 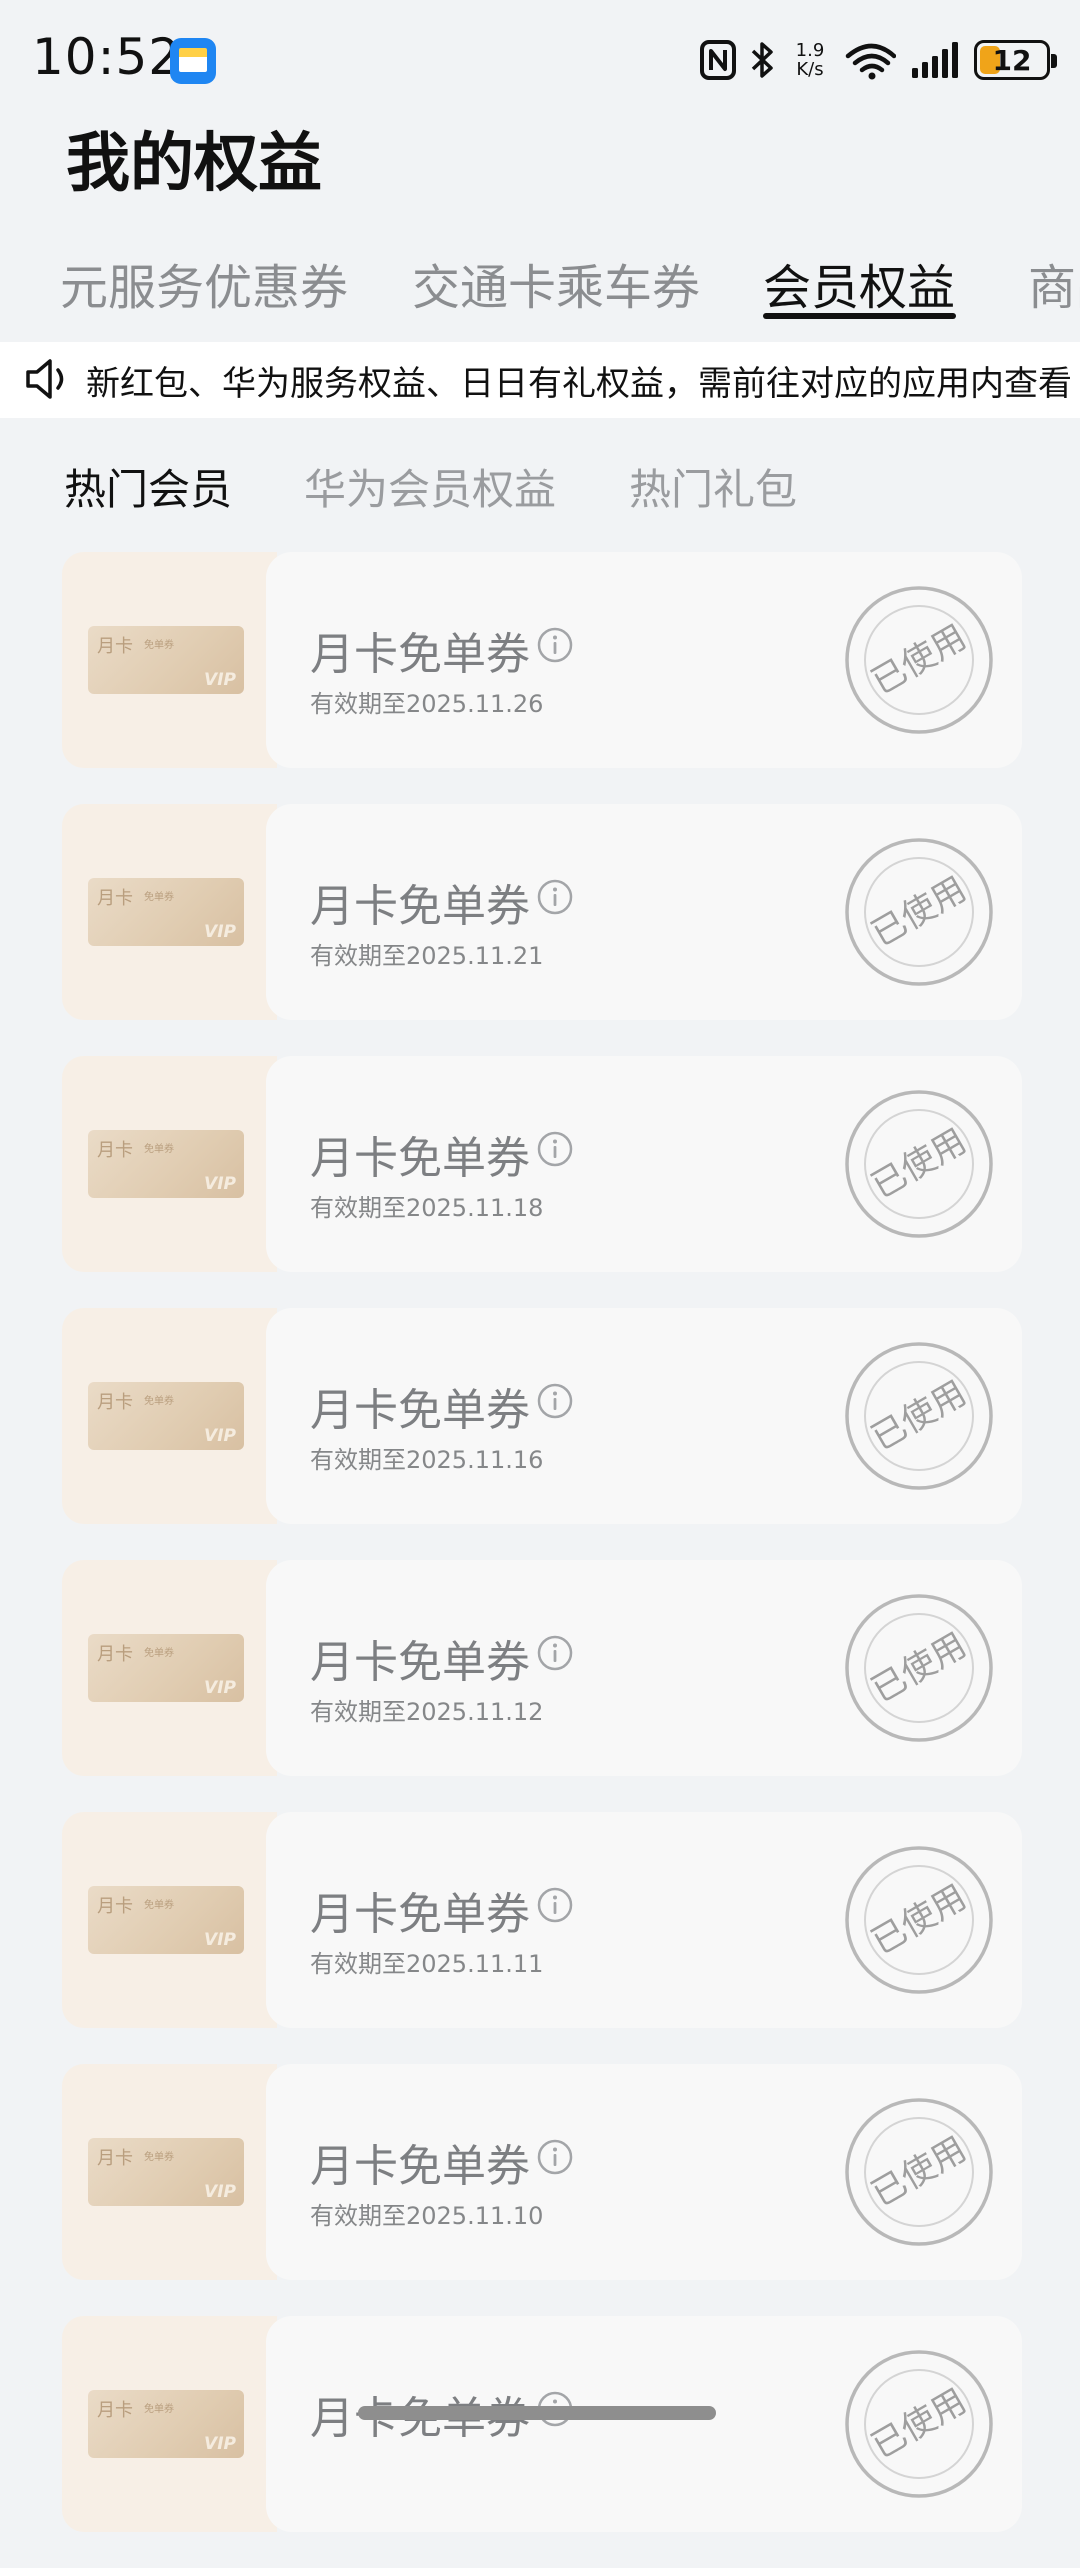 I want to click on coupon-item: 月卡 免单券 VIP 月卡免单券 已使用, so click(x=542, y=2424).